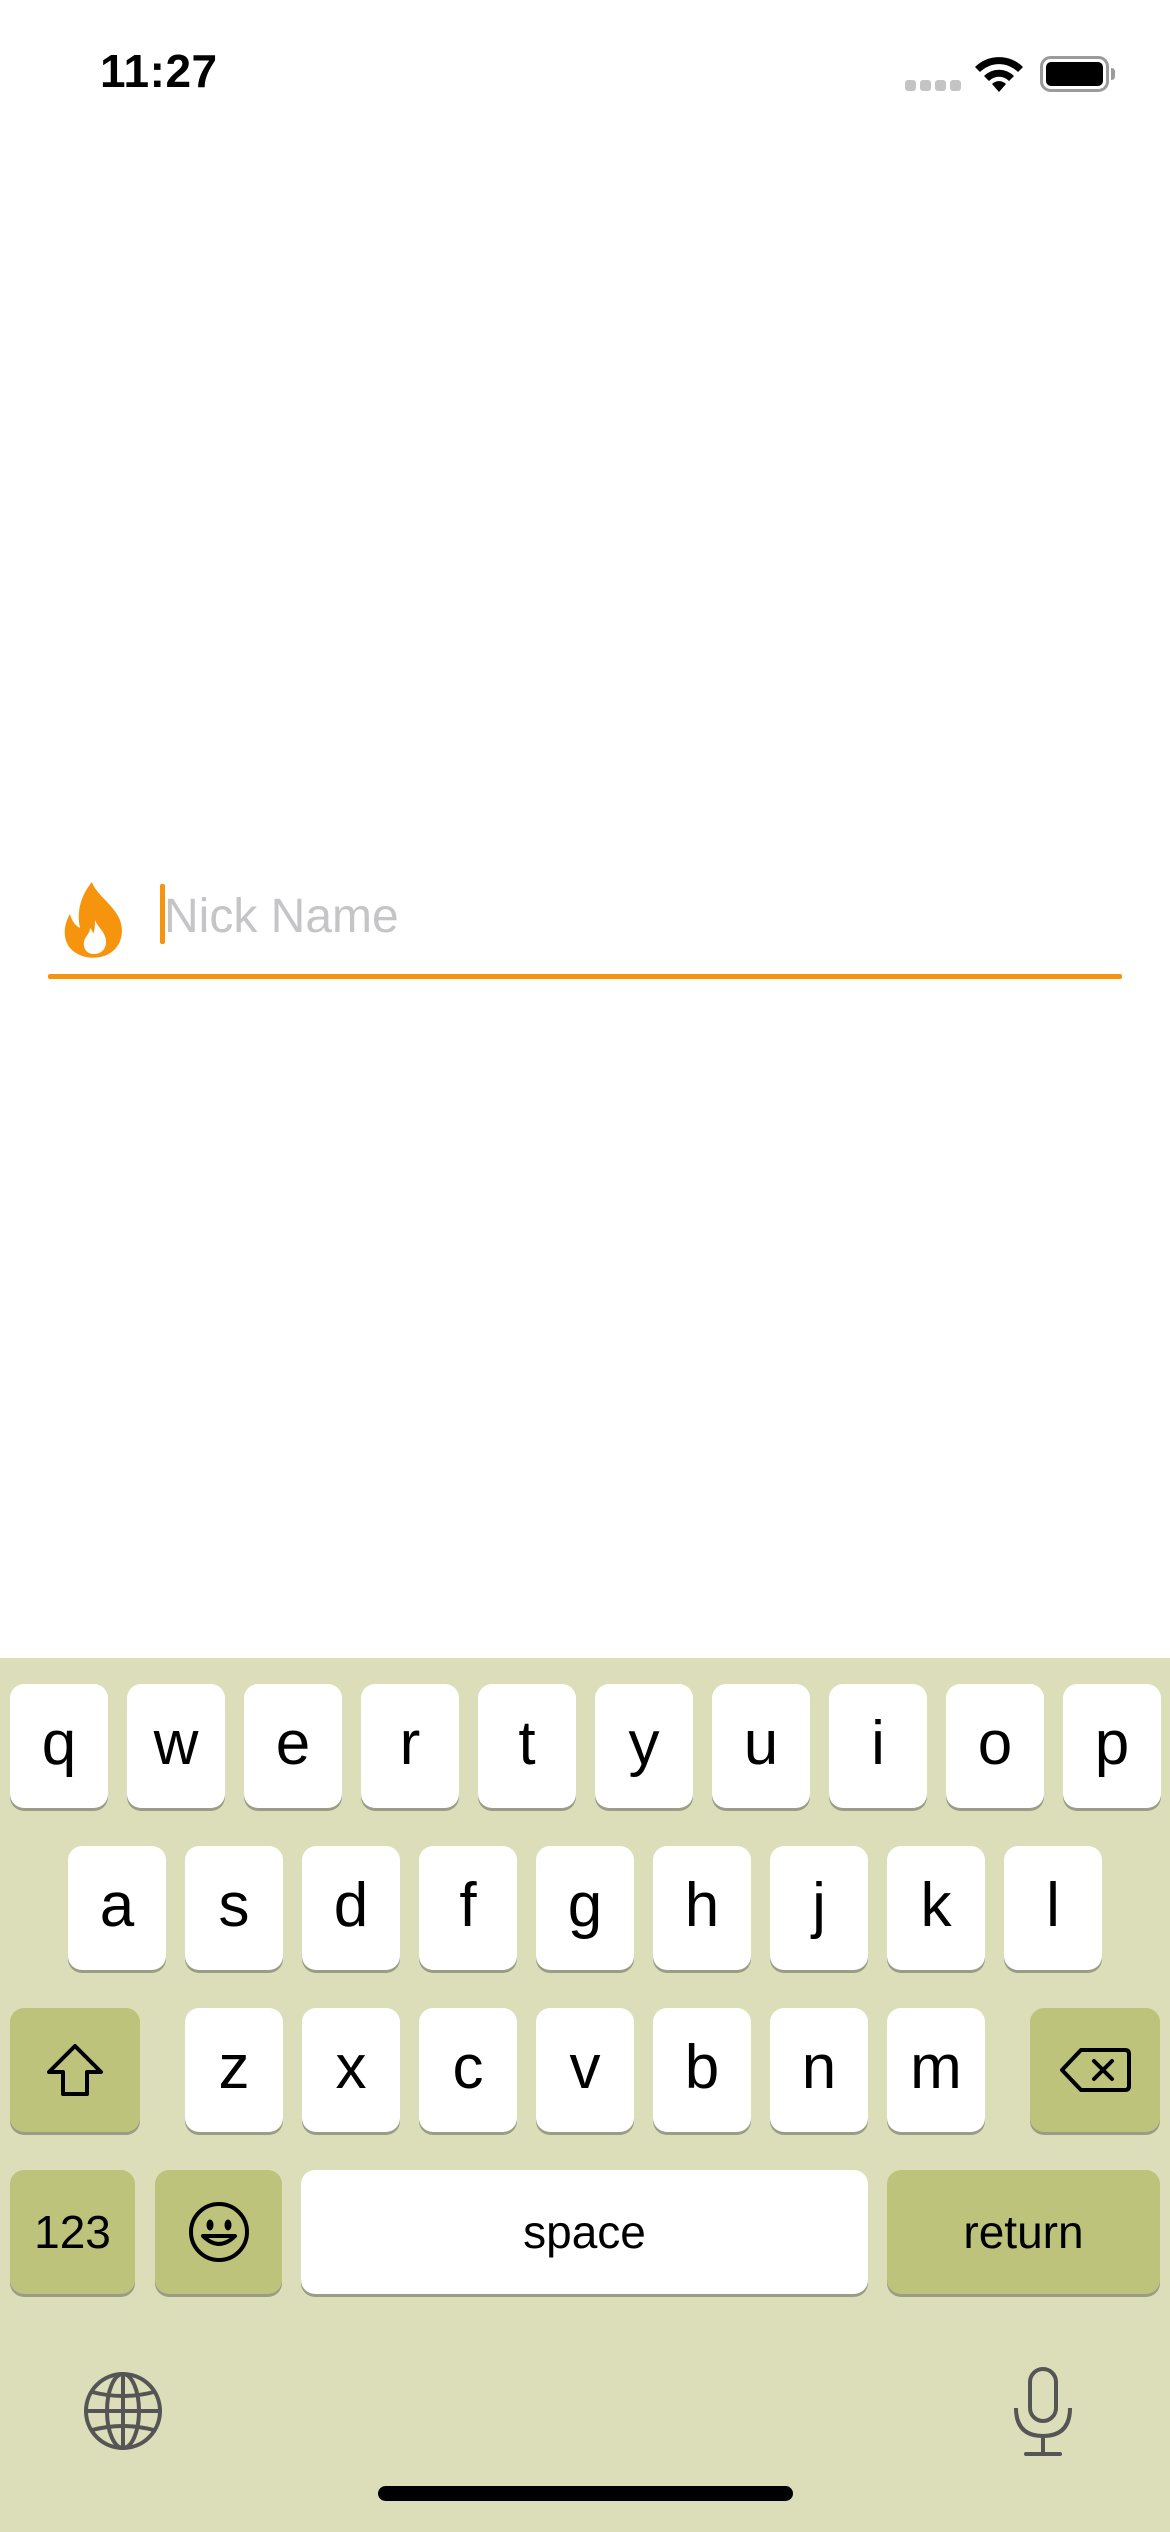  I want to click on numbers-key: 123, so click(72, 2232).